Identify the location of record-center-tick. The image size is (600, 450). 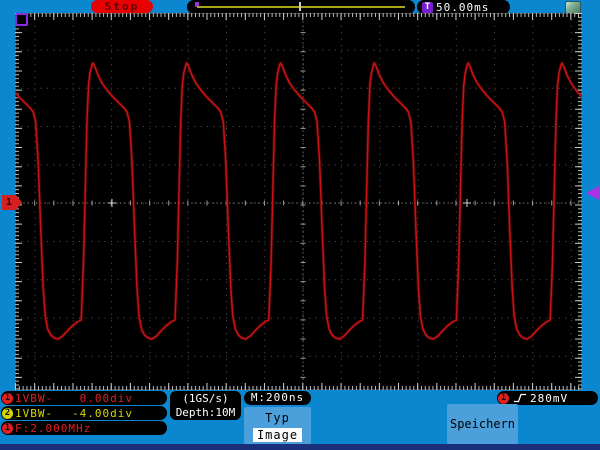
(300, 6).